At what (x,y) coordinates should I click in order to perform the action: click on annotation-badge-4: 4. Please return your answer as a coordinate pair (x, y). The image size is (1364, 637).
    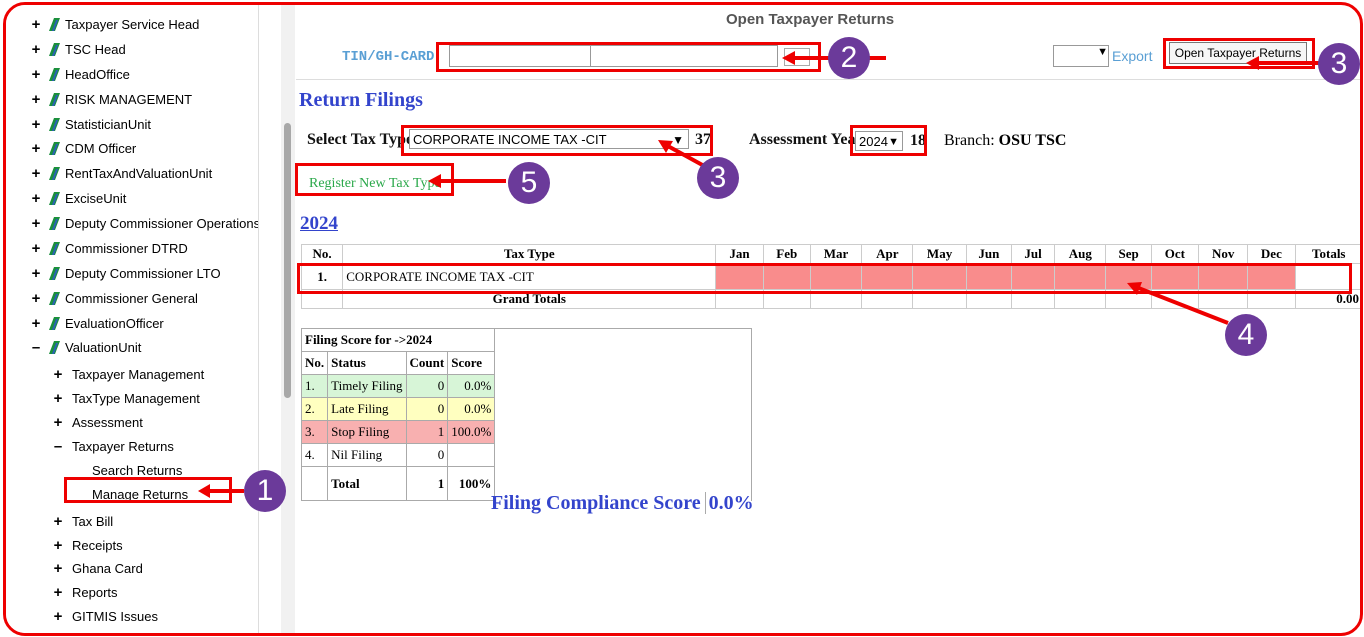
    Looking at the image, I should click on (1246, 335).